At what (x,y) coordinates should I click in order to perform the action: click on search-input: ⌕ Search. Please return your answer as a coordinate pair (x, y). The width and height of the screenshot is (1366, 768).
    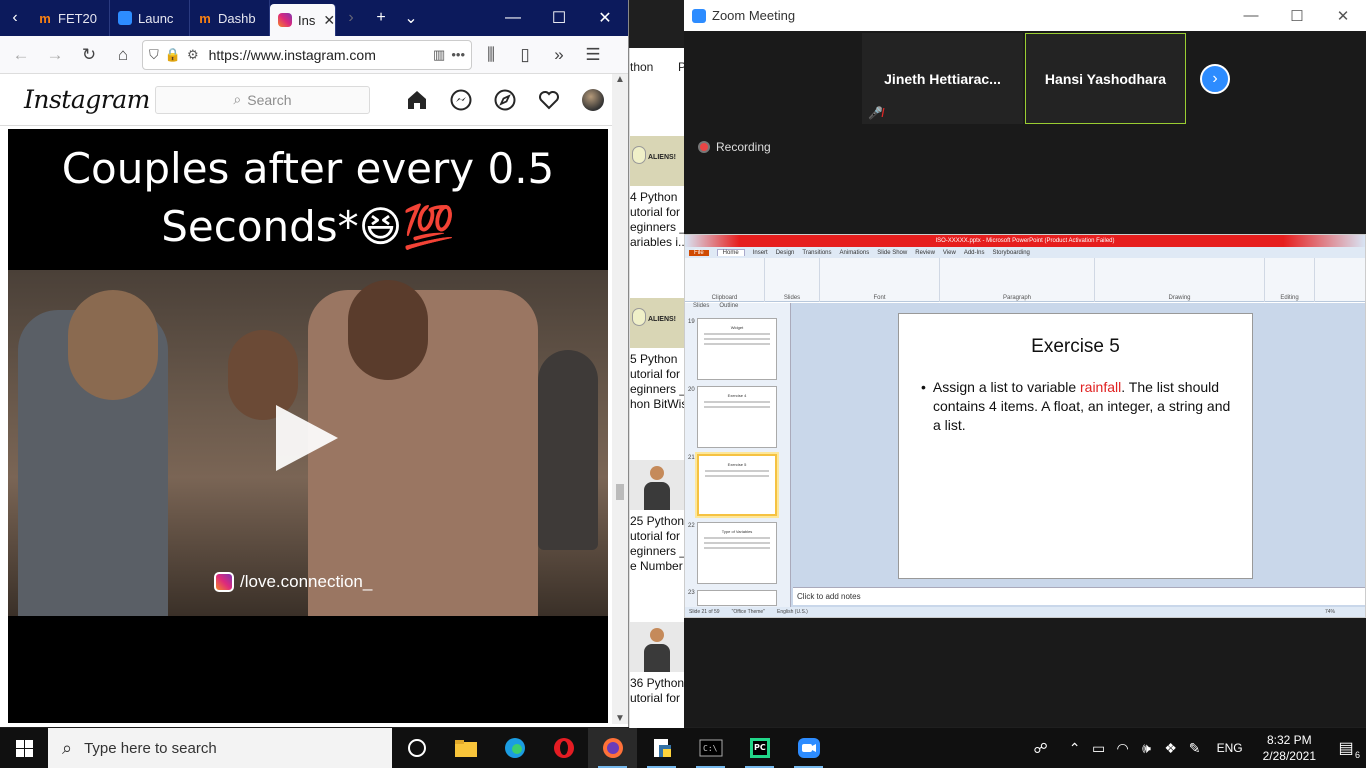
    Looking at the image, I should click on (262, 99).